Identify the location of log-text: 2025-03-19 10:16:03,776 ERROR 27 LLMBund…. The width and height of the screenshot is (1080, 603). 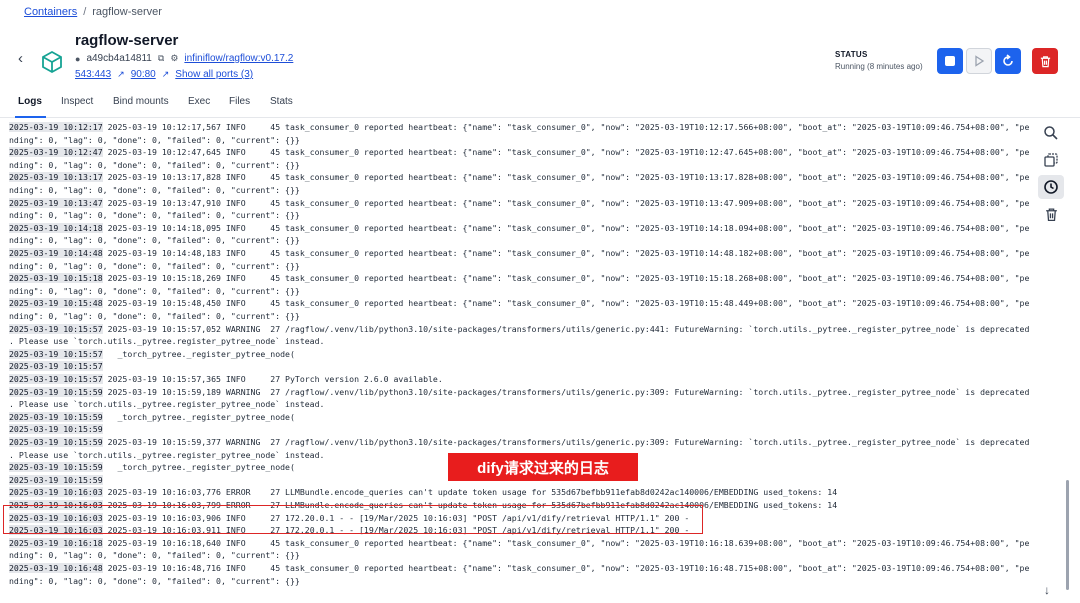
(470, 492).